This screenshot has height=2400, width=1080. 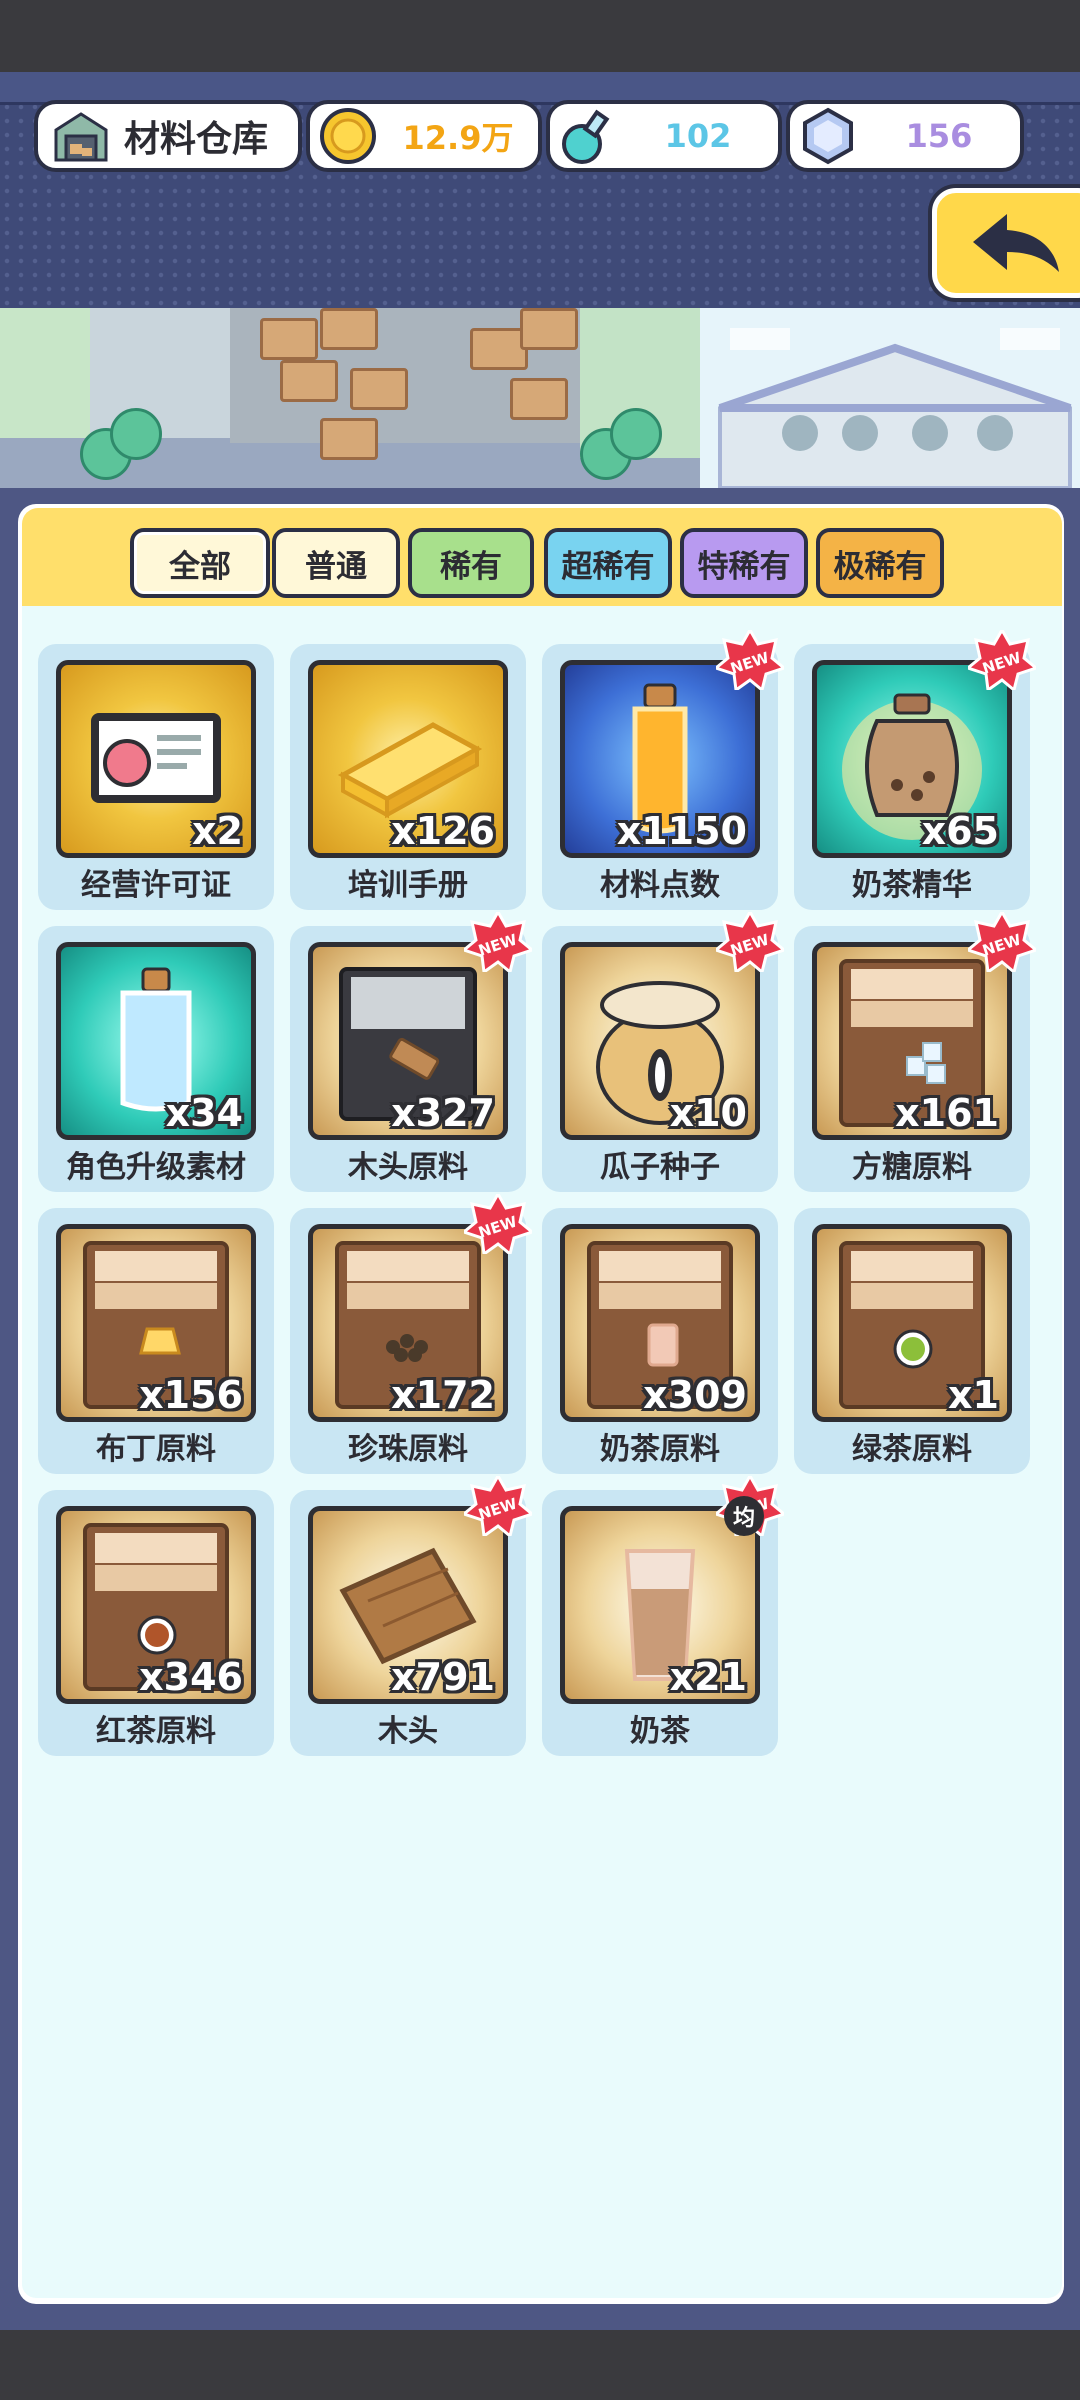 I want to click on item-card: x156 布丁原料, so click(x=156, y=1341).